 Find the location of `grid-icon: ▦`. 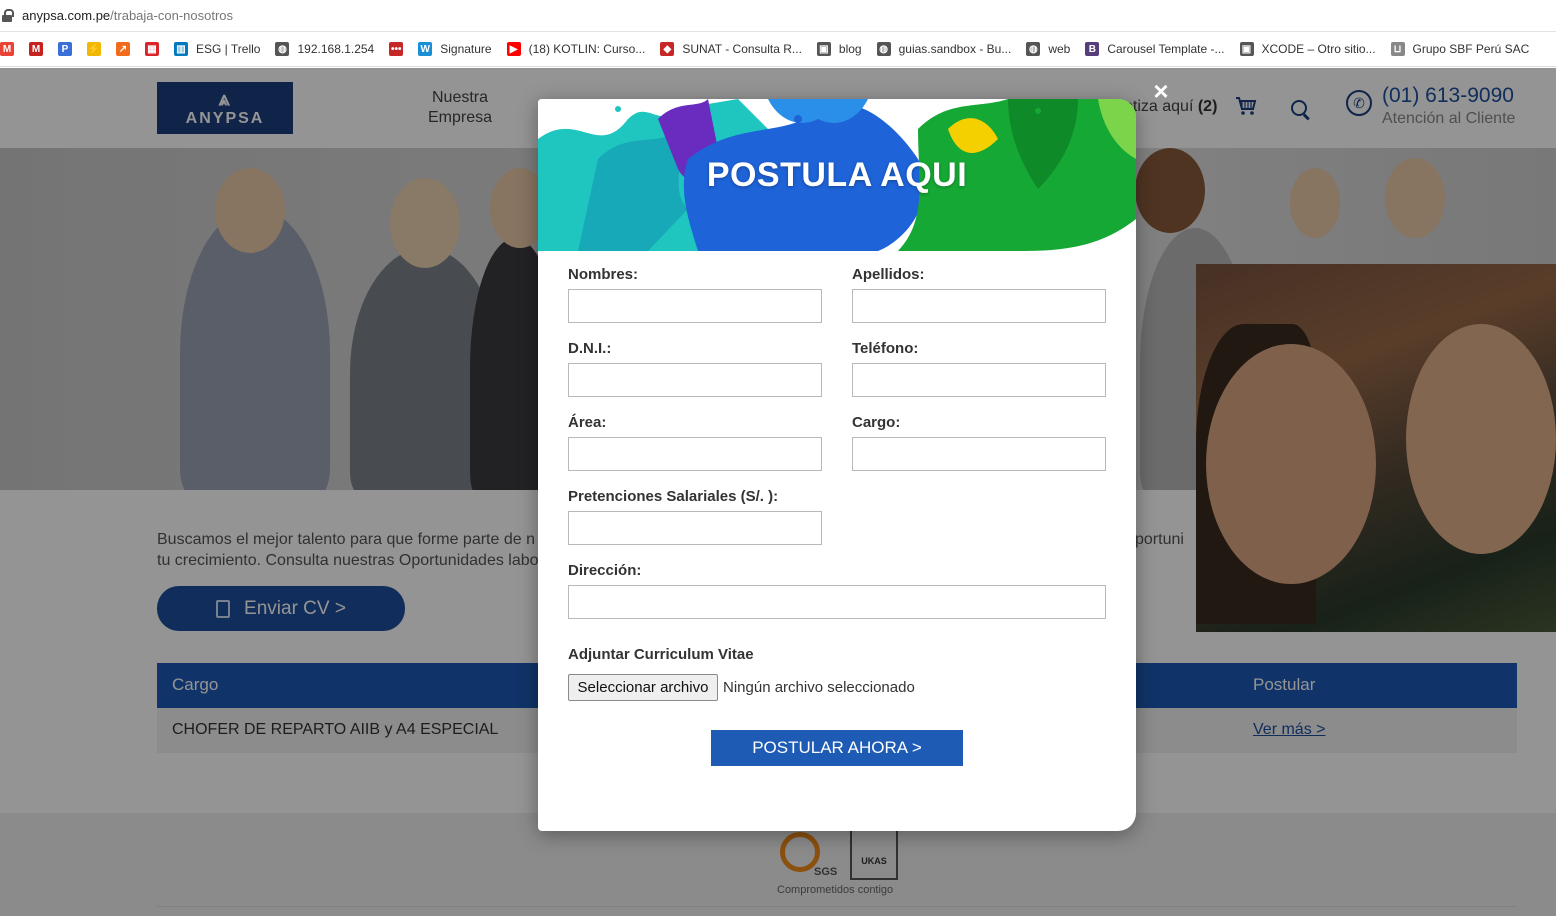

grid-icon: ▦ is located at coordinates (152, 49).